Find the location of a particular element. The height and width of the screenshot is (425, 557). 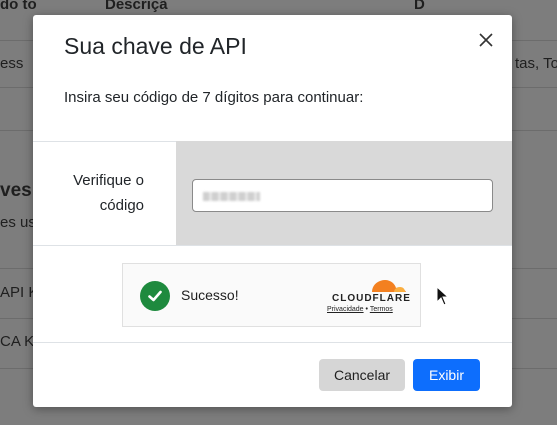

verify-label-line1: Verifique o is located at coordinates (108, 180).